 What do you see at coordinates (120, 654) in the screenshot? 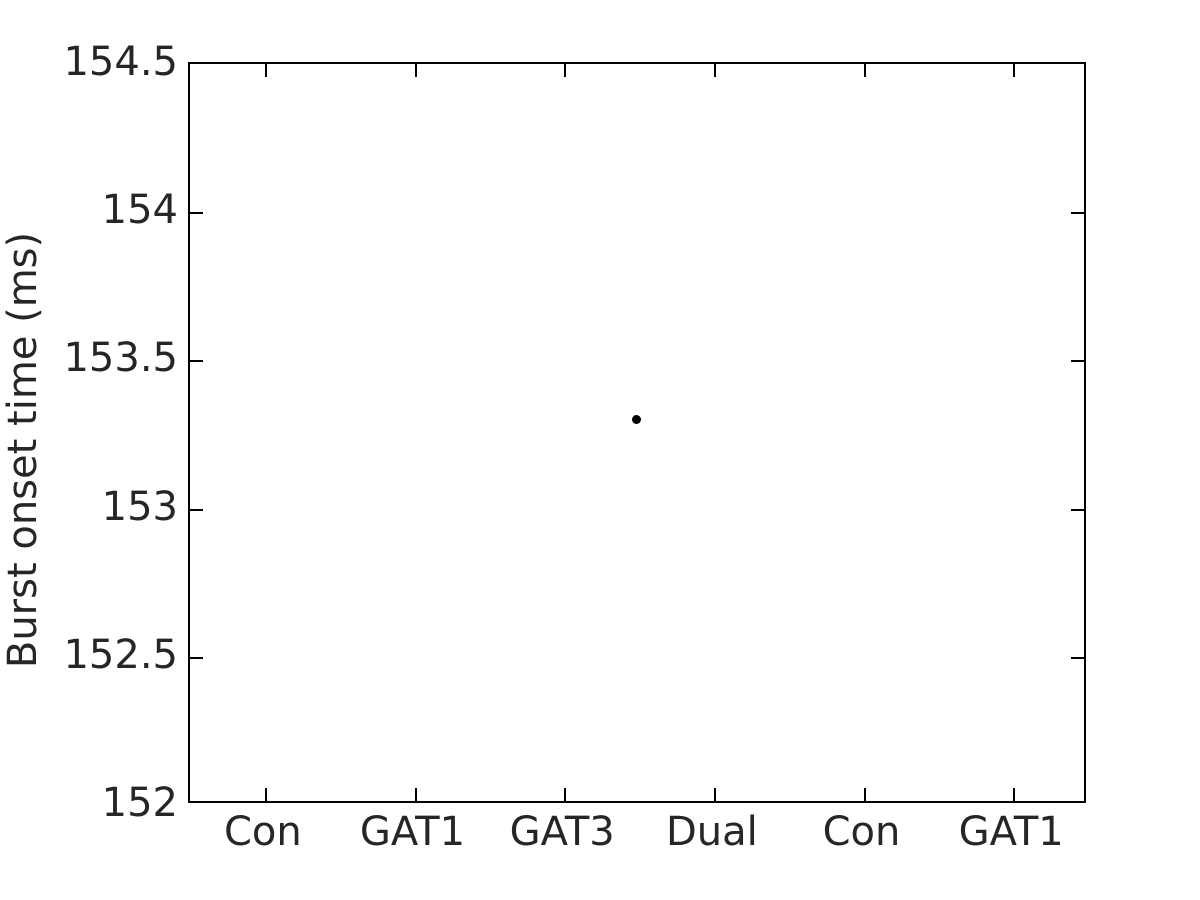
I see `y-tick-label: 152.5` at bounding box center [120, 654].